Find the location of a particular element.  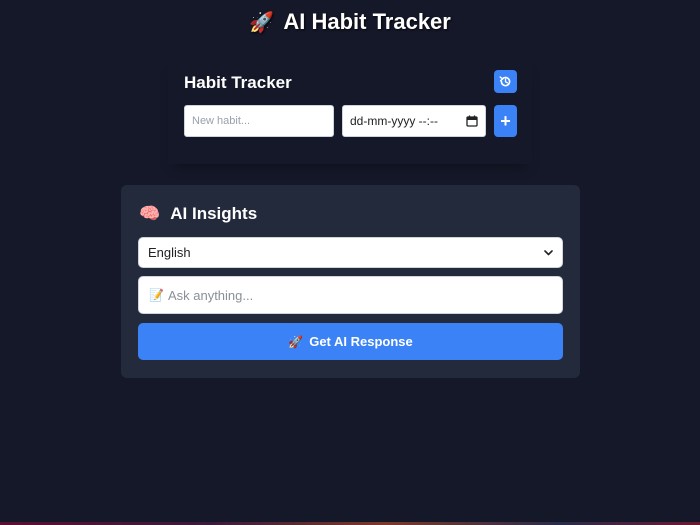

habit-tracker-section: Habit Tracker dd-mm-yyyy --:-- + is located at coordinates (350, 112).